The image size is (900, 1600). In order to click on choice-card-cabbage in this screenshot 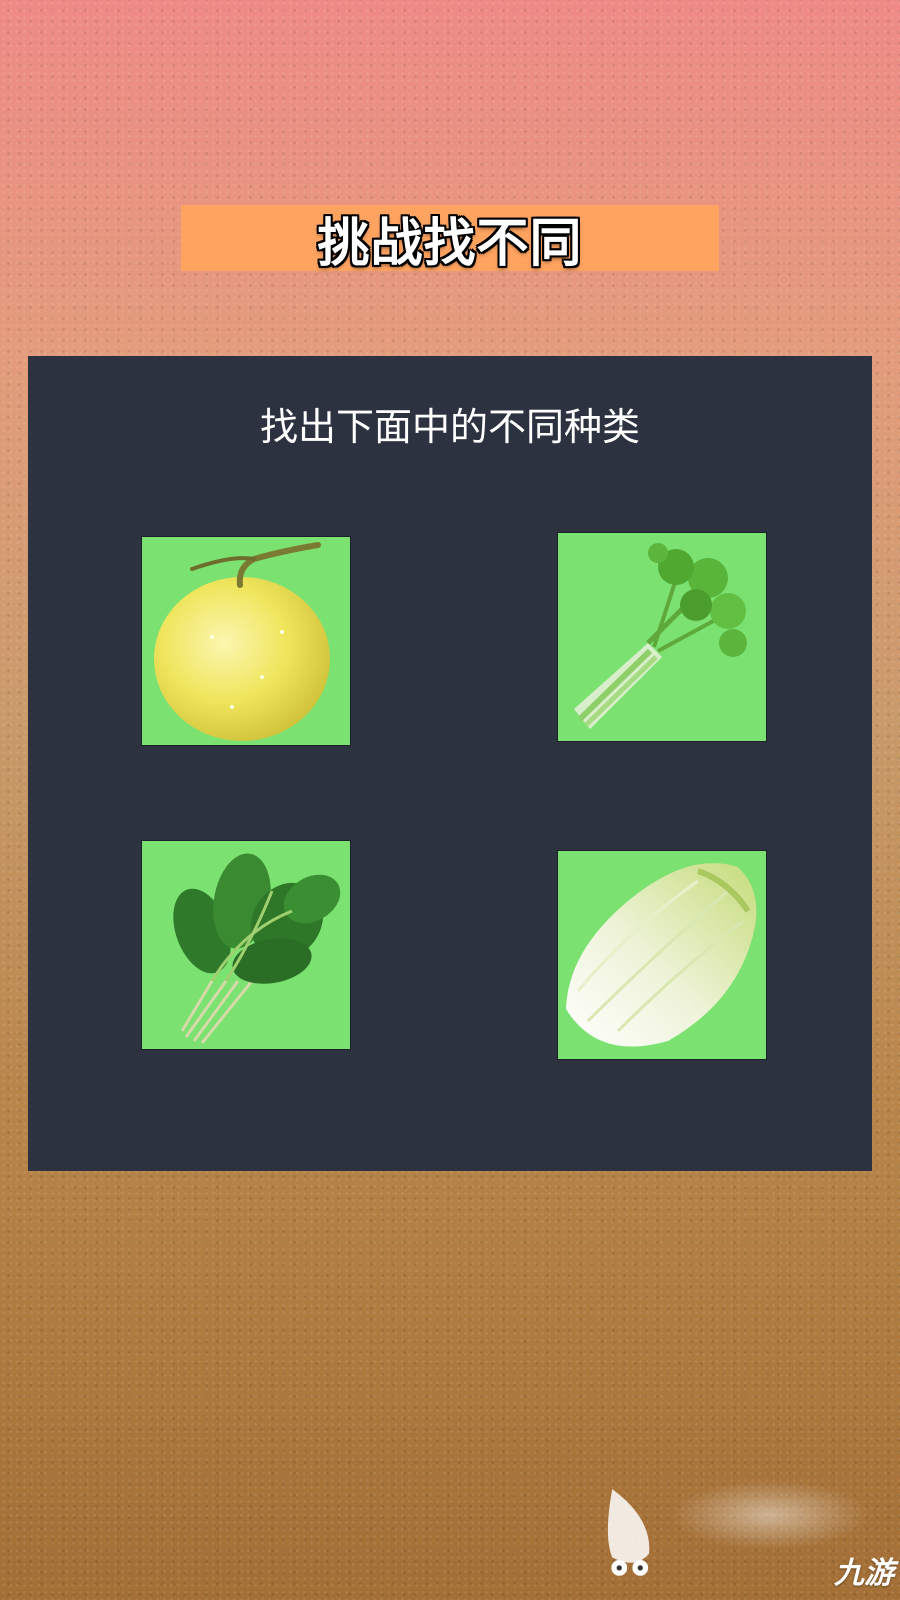, I will do `click(662, 955)`.